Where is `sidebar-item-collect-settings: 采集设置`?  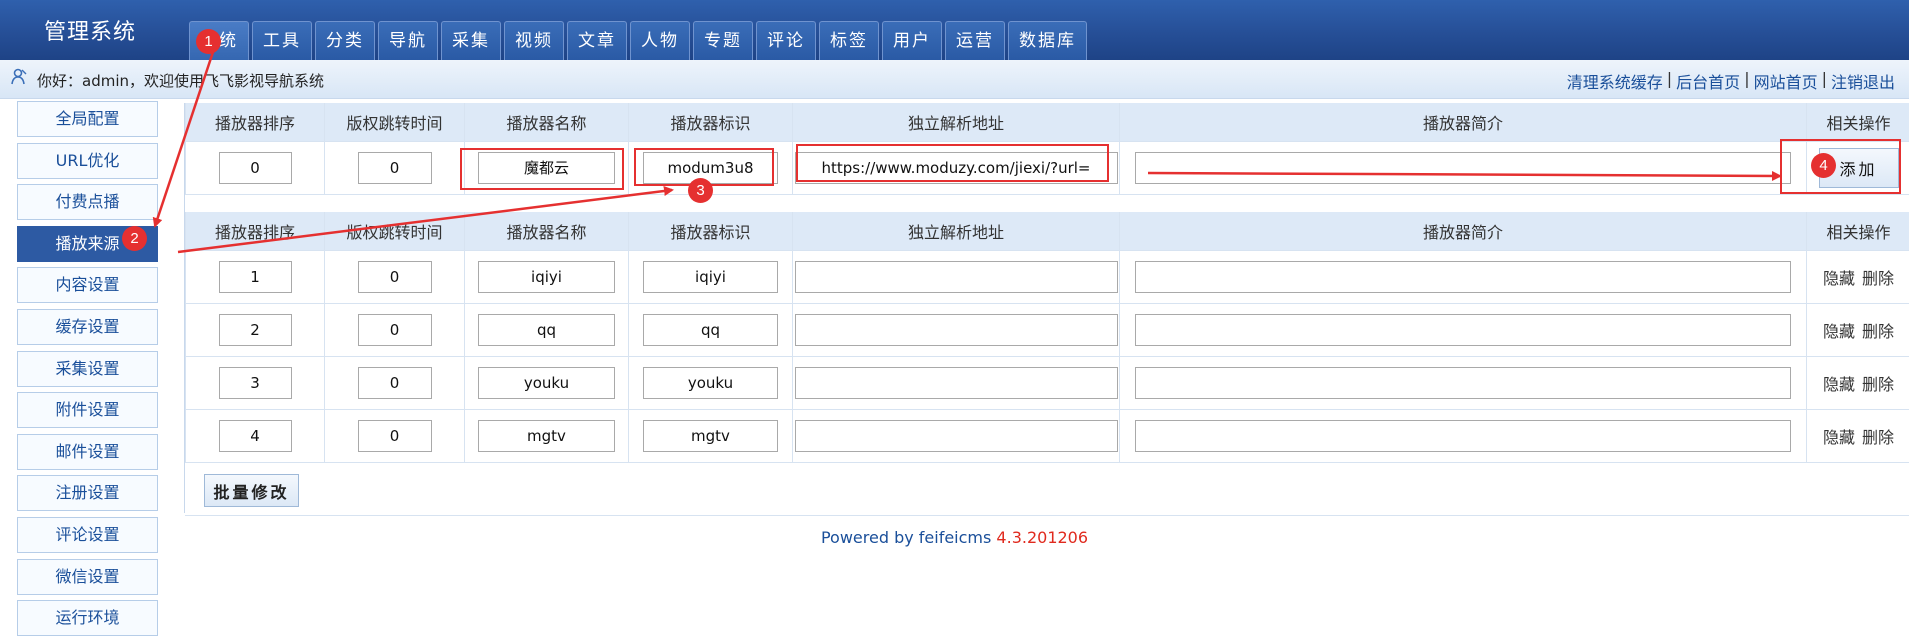
sidebar-item-collect-settings: 采集设置 is located at coordinates (87, 368).